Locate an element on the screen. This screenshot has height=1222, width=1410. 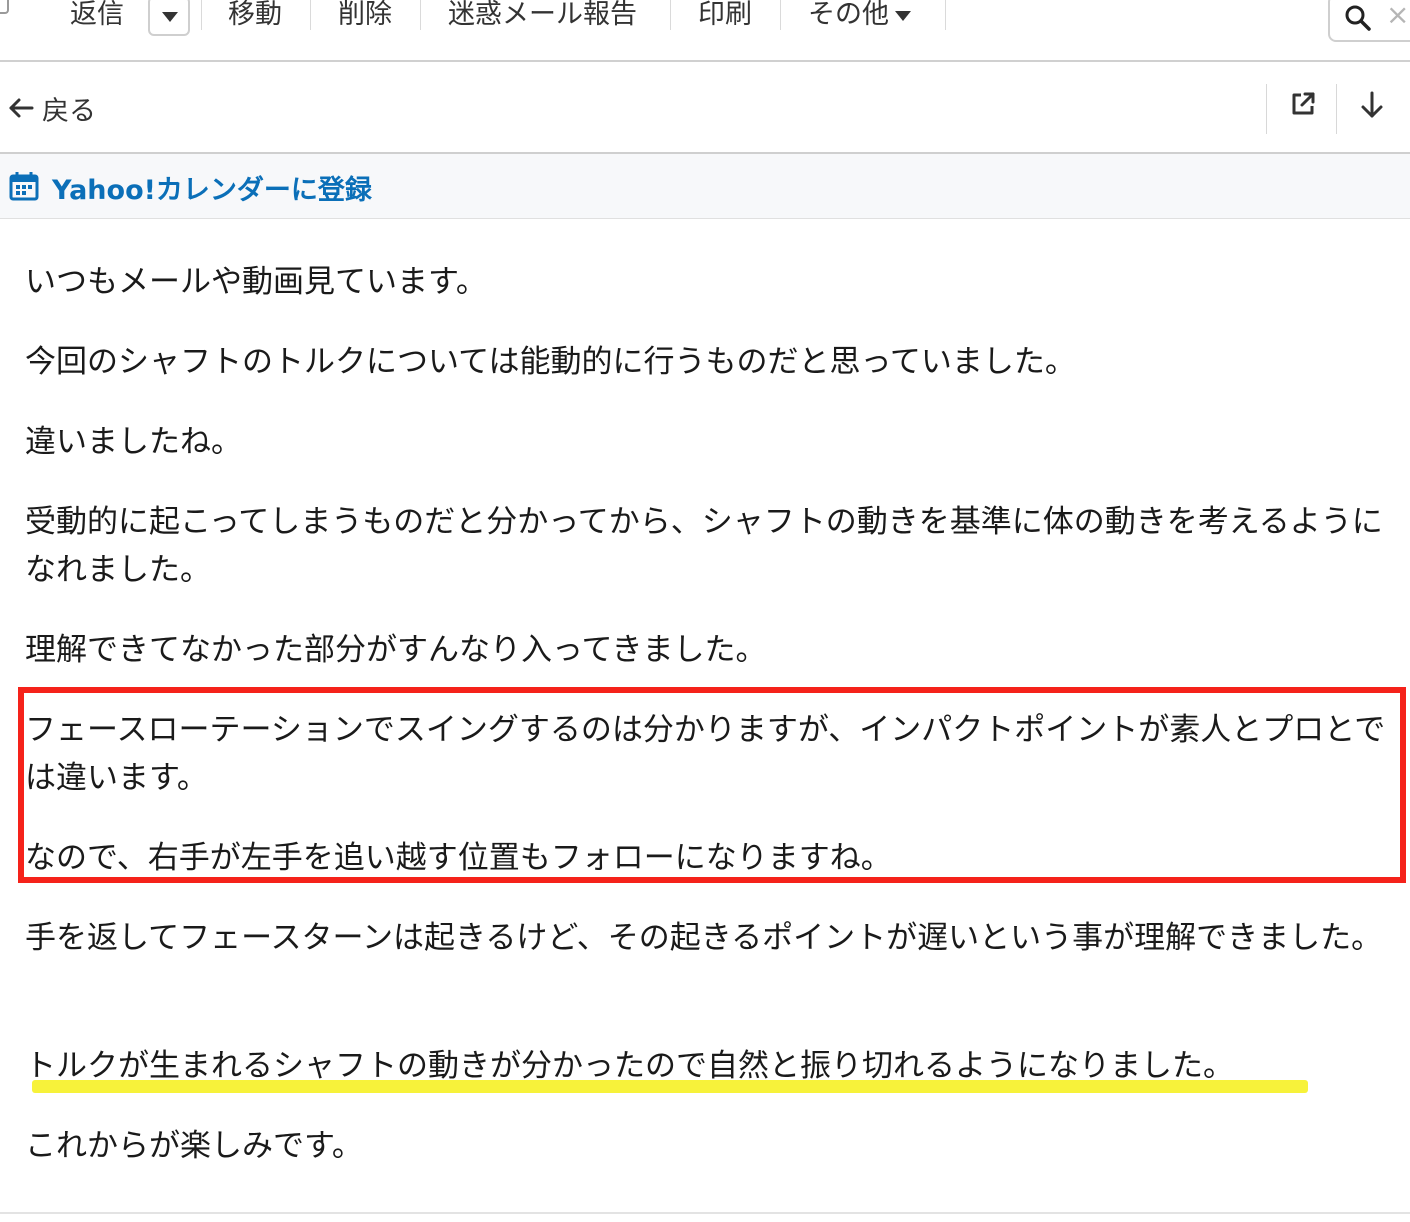
reply-dropdown-button is located at coordinates (169, 18).